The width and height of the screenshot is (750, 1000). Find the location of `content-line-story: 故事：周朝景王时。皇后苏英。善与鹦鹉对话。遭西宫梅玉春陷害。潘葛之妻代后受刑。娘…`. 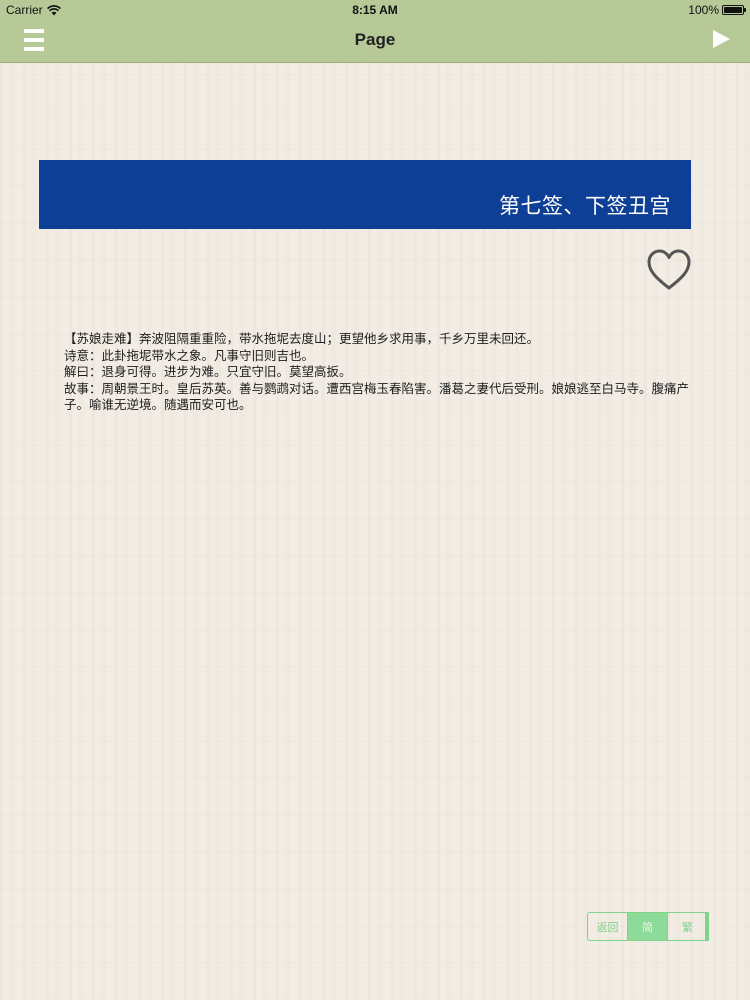

content-line-story: 故事：周朝景王时。皇后苏英。善与鹦鹉对话。遭西宫梅玉春陷害。潘葛之妻代后受刑。娘… is located at coordinates (377, 396).